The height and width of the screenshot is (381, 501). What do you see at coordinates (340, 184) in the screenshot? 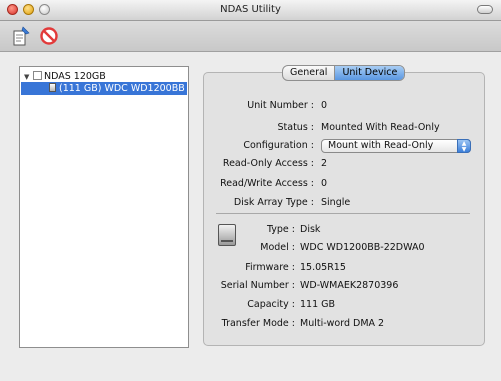
I see `read-write-access-row: Read/Write Access : 0` at bounding box center [340, 184].